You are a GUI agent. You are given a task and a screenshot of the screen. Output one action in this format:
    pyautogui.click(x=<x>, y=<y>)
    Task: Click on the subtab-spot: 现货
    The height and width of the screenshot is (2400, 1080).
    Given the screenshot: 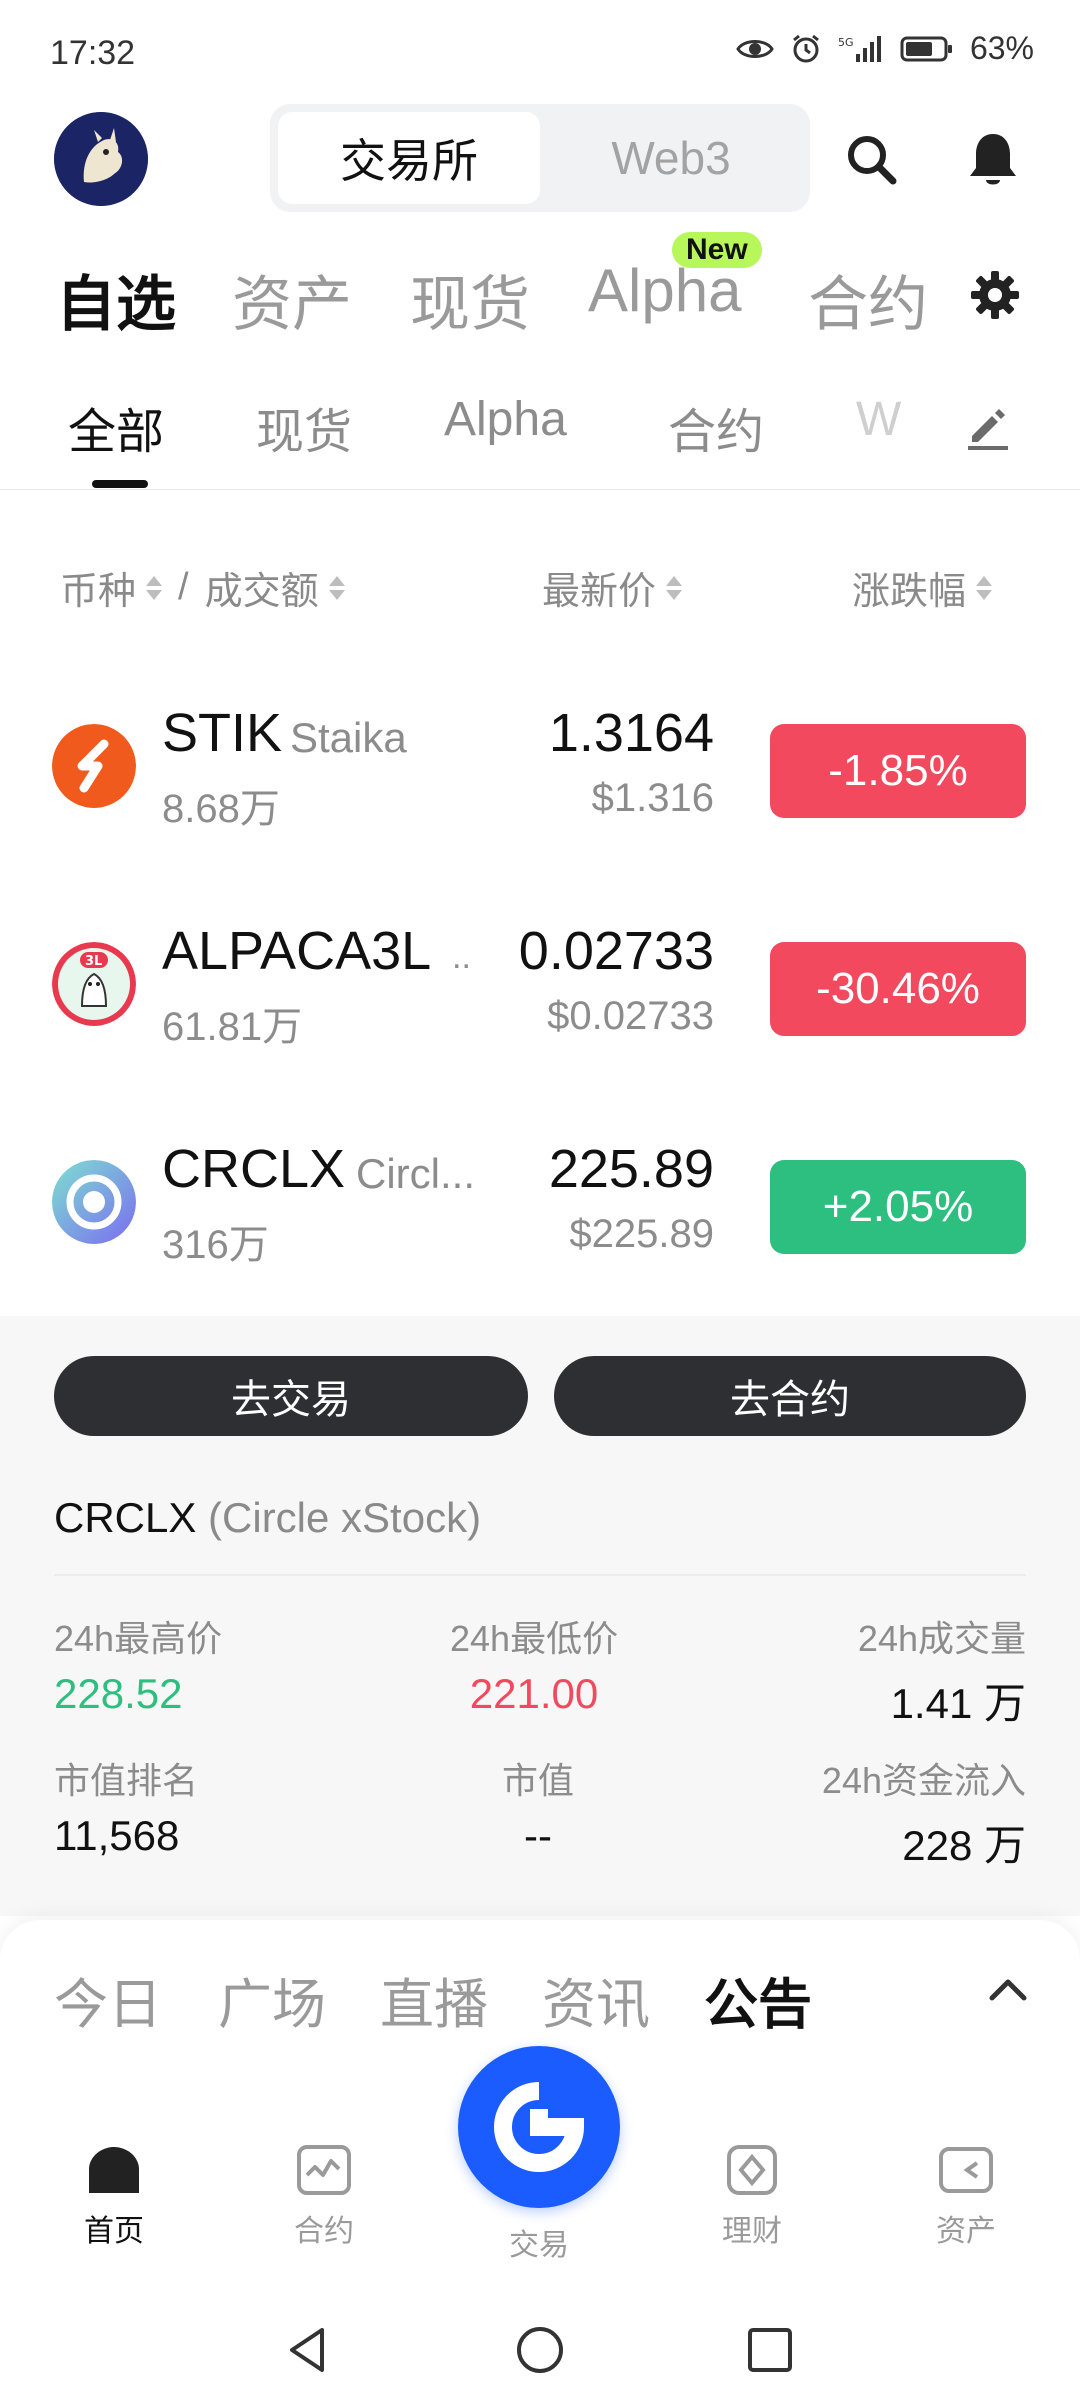 What is the action you would take?
    pyautogui.click(x=304, y=427)
    